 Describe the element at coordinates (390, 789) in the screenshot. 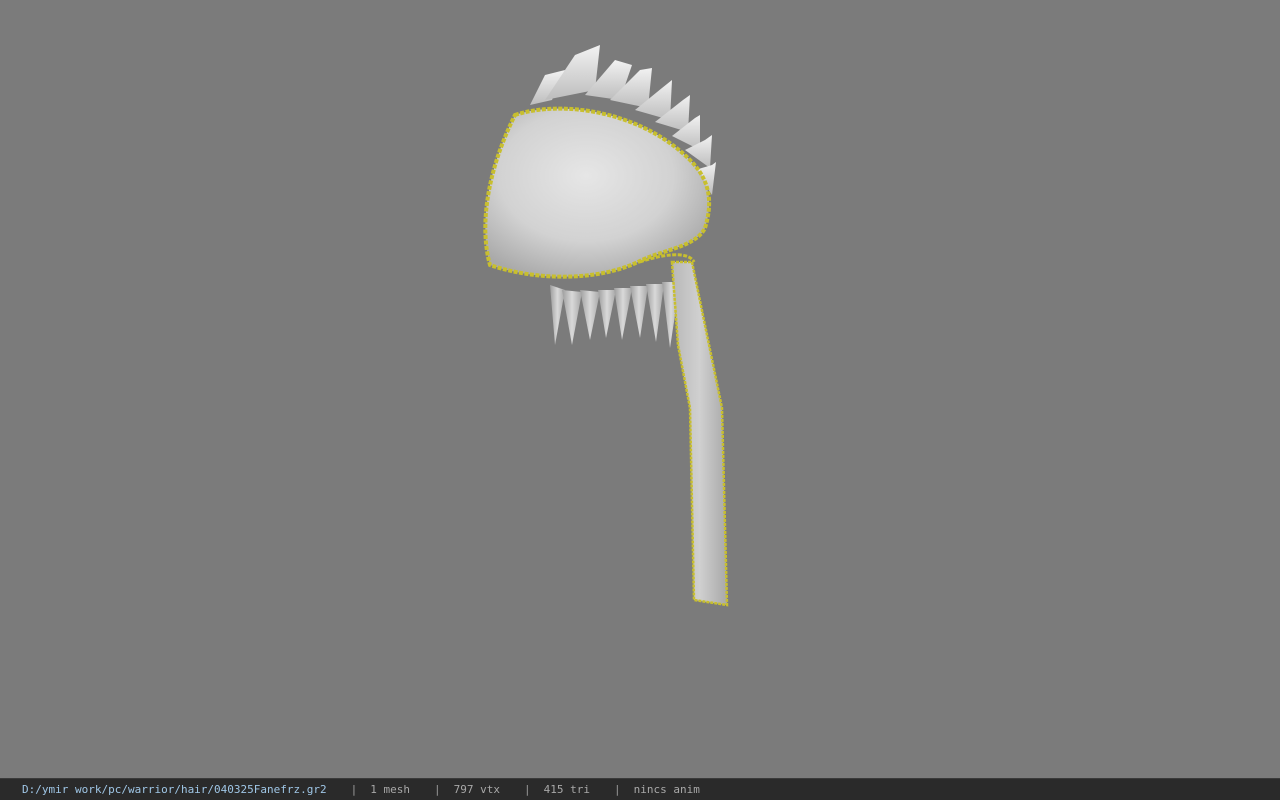

I see `mesh-count-text: 1 mesh` at that location.